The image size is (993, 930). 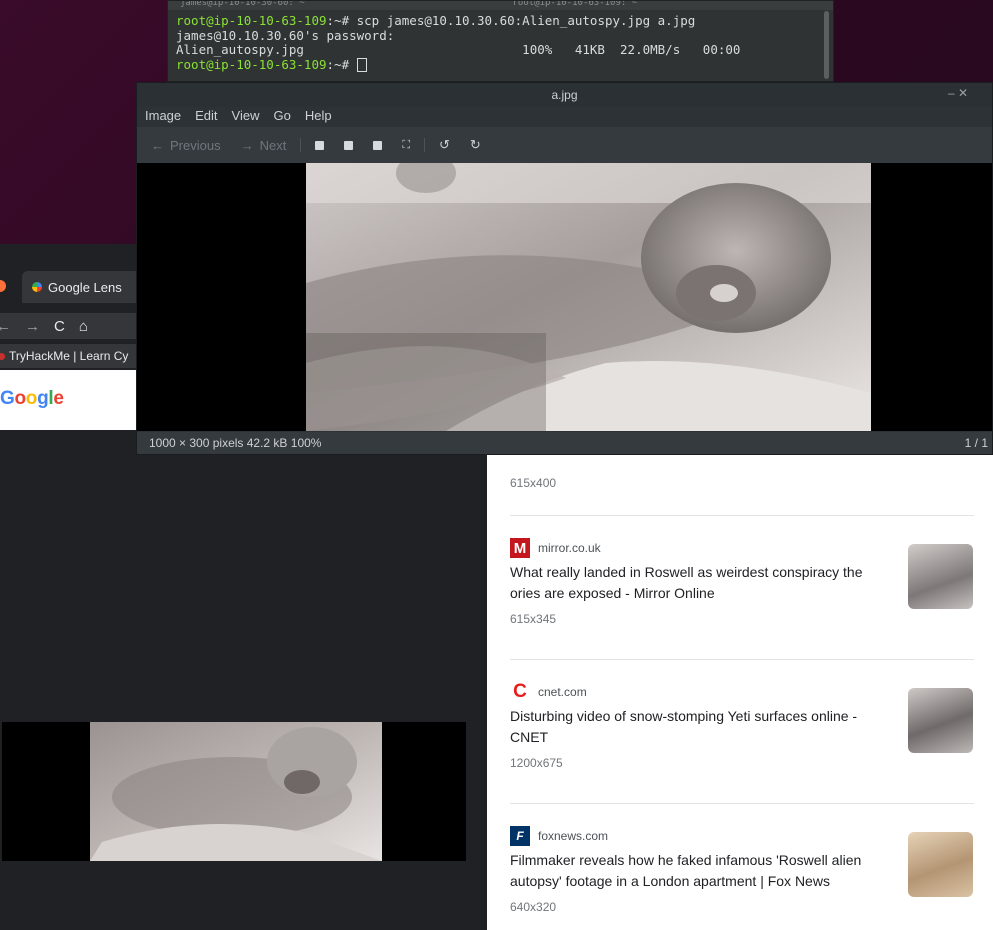 What do you see at coordinates (32, 326) in the screenshot?
I see `forward-arrow-icon: →` at bounding box center [32, 326].